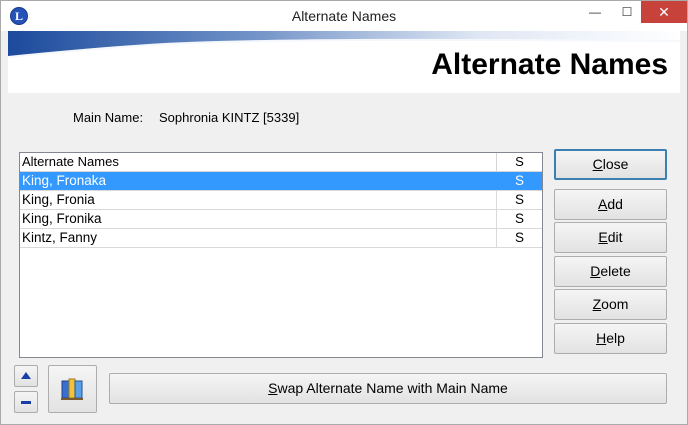  What do you see at coordinates (258, 238) in the screenshot?
I see `row-name: Kintz, Fanny` at bounding box center [258, 238].